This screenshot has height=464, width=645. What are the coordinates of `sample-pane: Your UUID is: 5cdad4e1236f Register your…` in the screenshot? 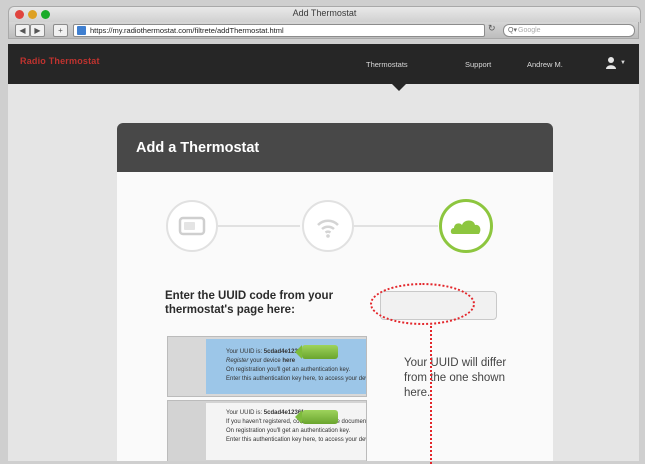 It's located at (286, 366).